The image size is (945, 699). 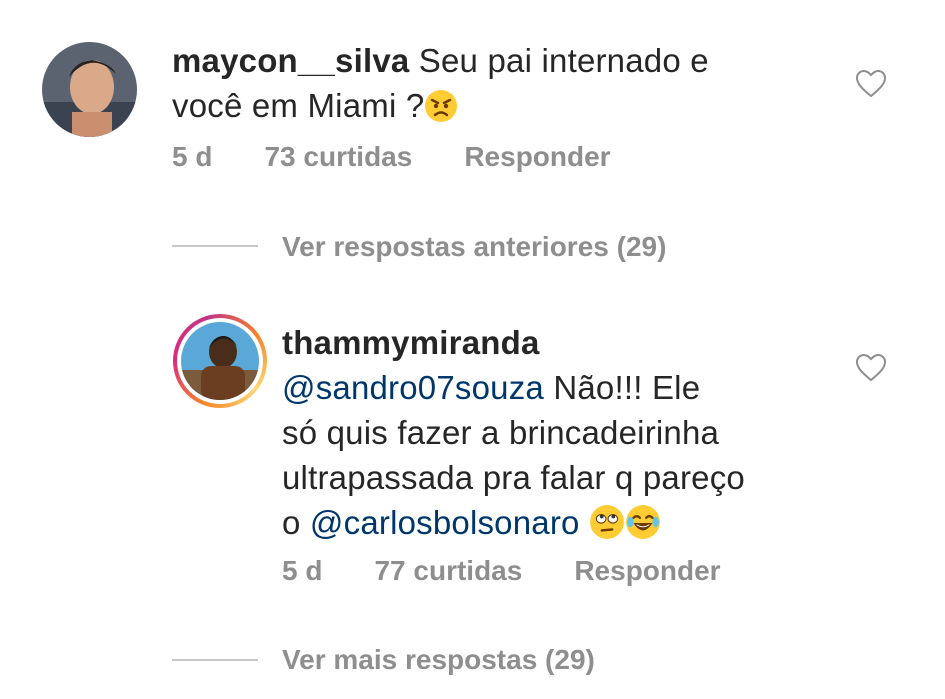 I want to click on angry-face-icon, so click(x=441, y=111).